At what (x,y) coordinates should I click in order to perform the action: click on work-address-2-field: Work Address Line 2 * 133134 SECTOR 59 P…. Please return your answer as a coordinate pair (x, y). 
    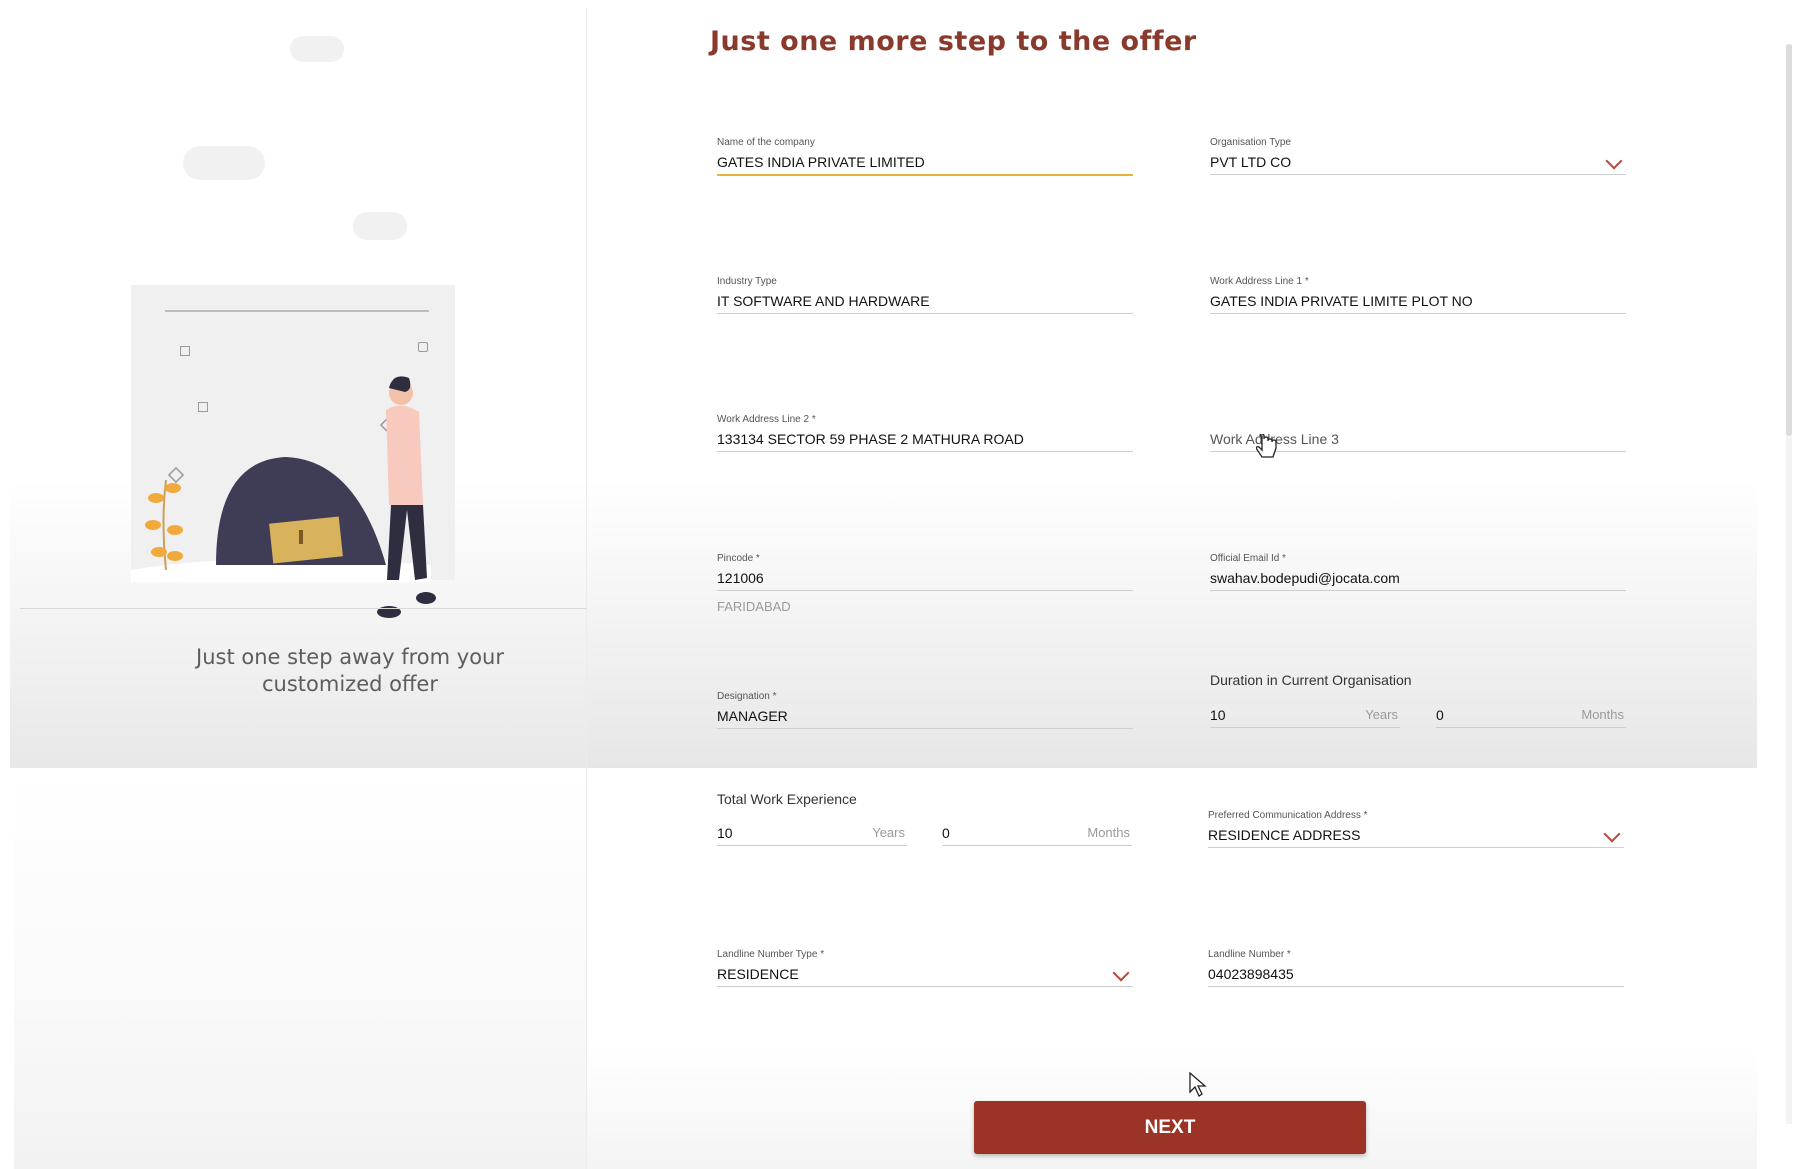
    Looking at the image, I should click on (925, 432).